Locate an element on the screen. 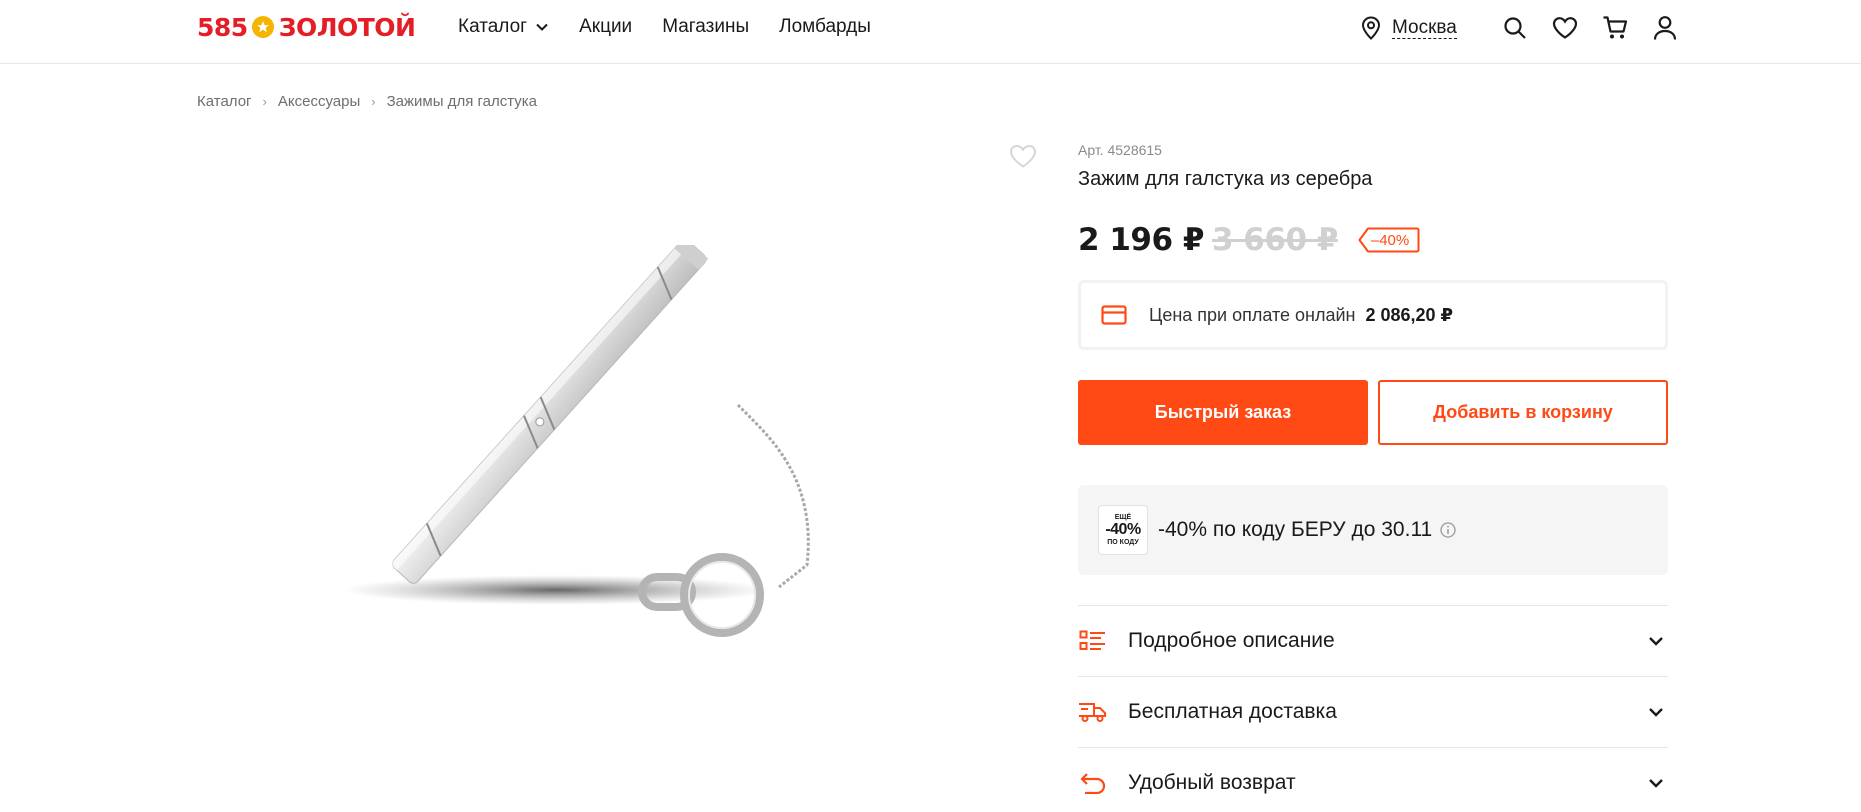 Image resolution: width=1861 pixels, height=812 pixels. site-logo: 585 ЗОЛОТОЙ is located at coordinates (306, 27).